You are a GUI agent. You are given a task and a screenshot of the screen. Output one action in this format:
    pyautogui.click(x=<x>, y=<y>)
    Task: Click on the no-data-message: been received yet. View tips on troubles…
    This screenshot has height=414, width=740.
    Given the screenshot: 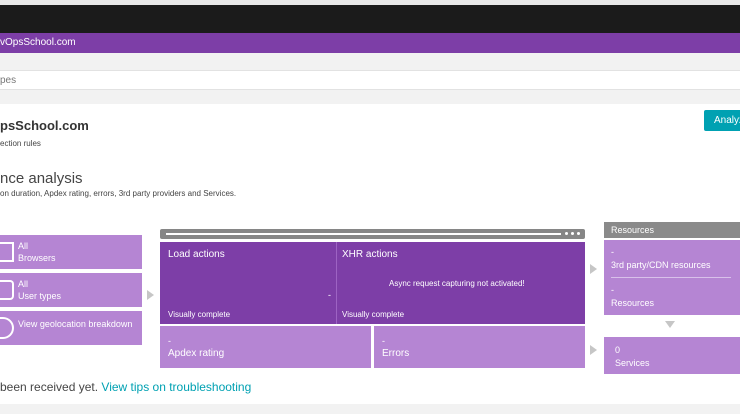 What is the action you would take?
    pyautogui.click(x=125, y=387)
    